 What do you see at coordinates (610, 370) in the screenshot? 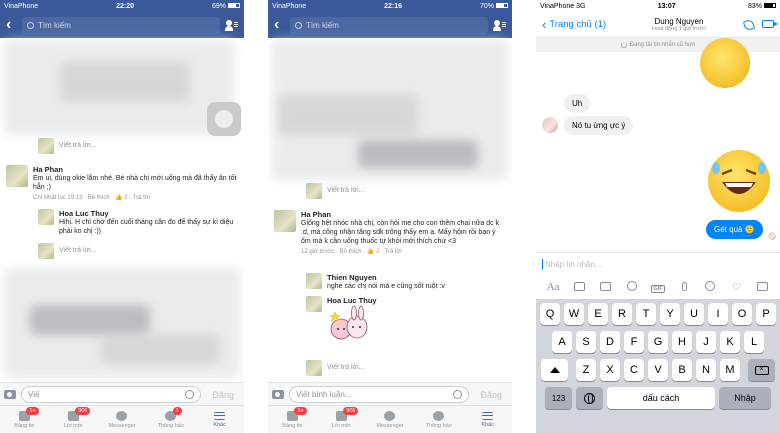
I see `key-x: X` at bounding box center [610, 370].